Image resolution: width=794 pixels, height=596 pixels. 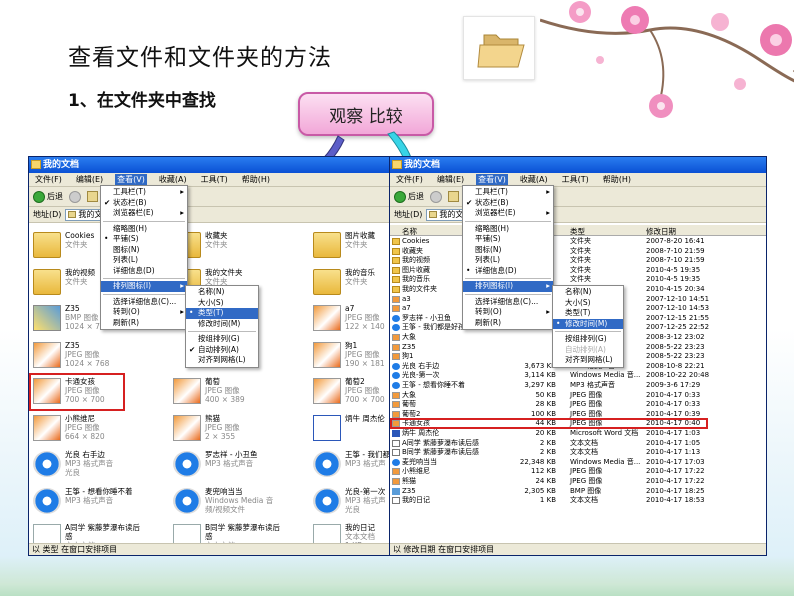 What do you see at coordinates (578, 501) in the screenshot?
I see `table-row: 我的日记 1 KB 文本文档 2010-4-17 18:53` at bounding box center [578, 501].